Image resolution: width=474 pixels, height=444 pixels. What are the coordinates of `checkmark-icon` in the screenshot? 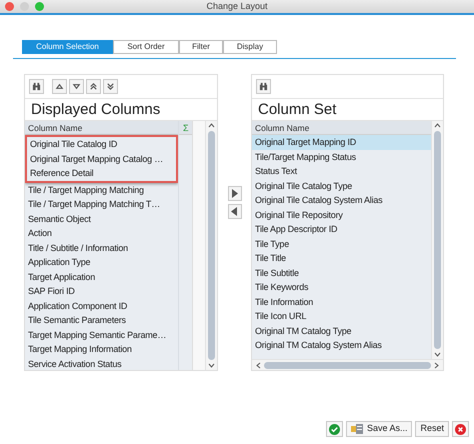 It's located at (334, 429).